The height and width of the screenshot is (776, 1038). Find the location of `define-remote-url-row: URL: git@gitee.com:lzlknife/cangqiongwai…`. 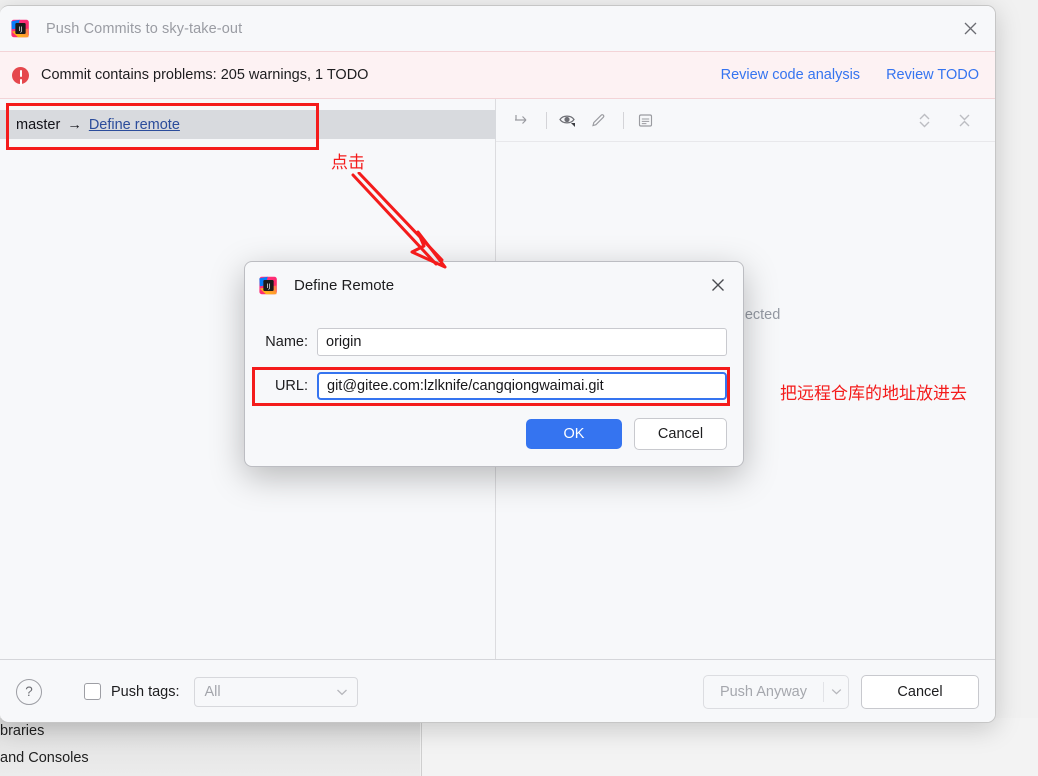

define-remote-url-row: URL: git@gitee.com:lzlknife/cangqiongwai… is located at coordinates (486, 386).